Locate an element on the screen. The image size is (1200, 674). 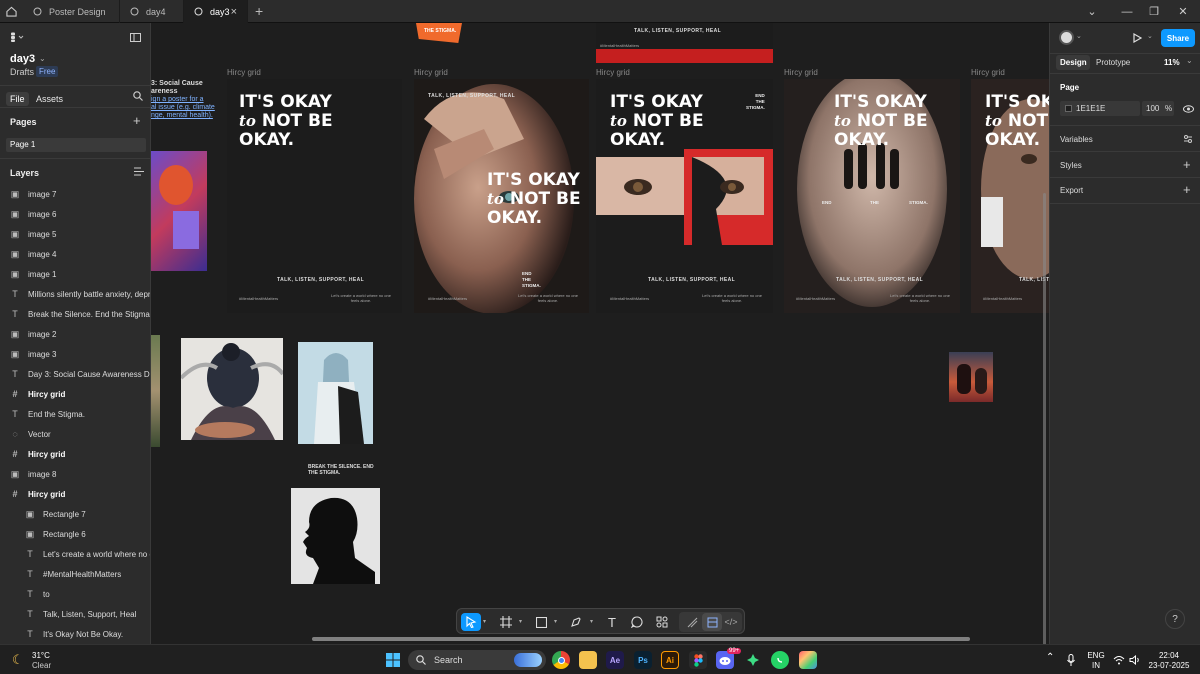
layer-row: ▣ Rectangle 7 is located at coordinates (75, 514).